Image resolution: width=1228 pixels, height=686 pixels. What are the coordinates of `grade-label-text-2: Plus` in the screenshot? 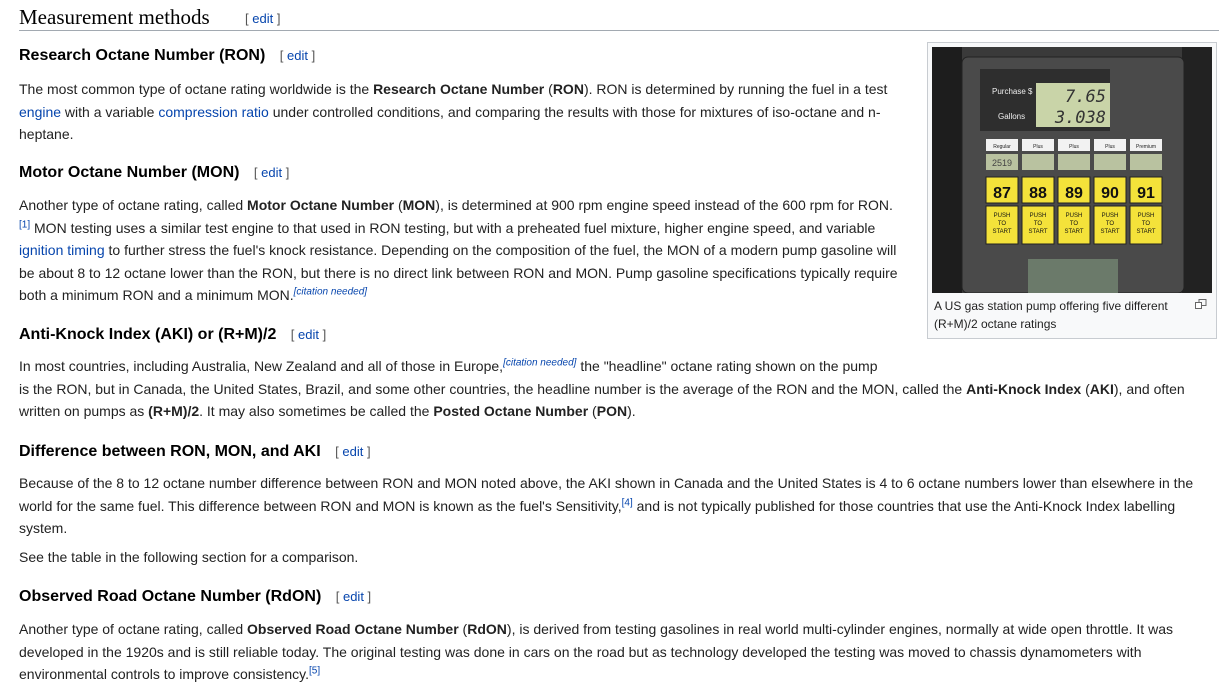 It's located at (1074, 147).